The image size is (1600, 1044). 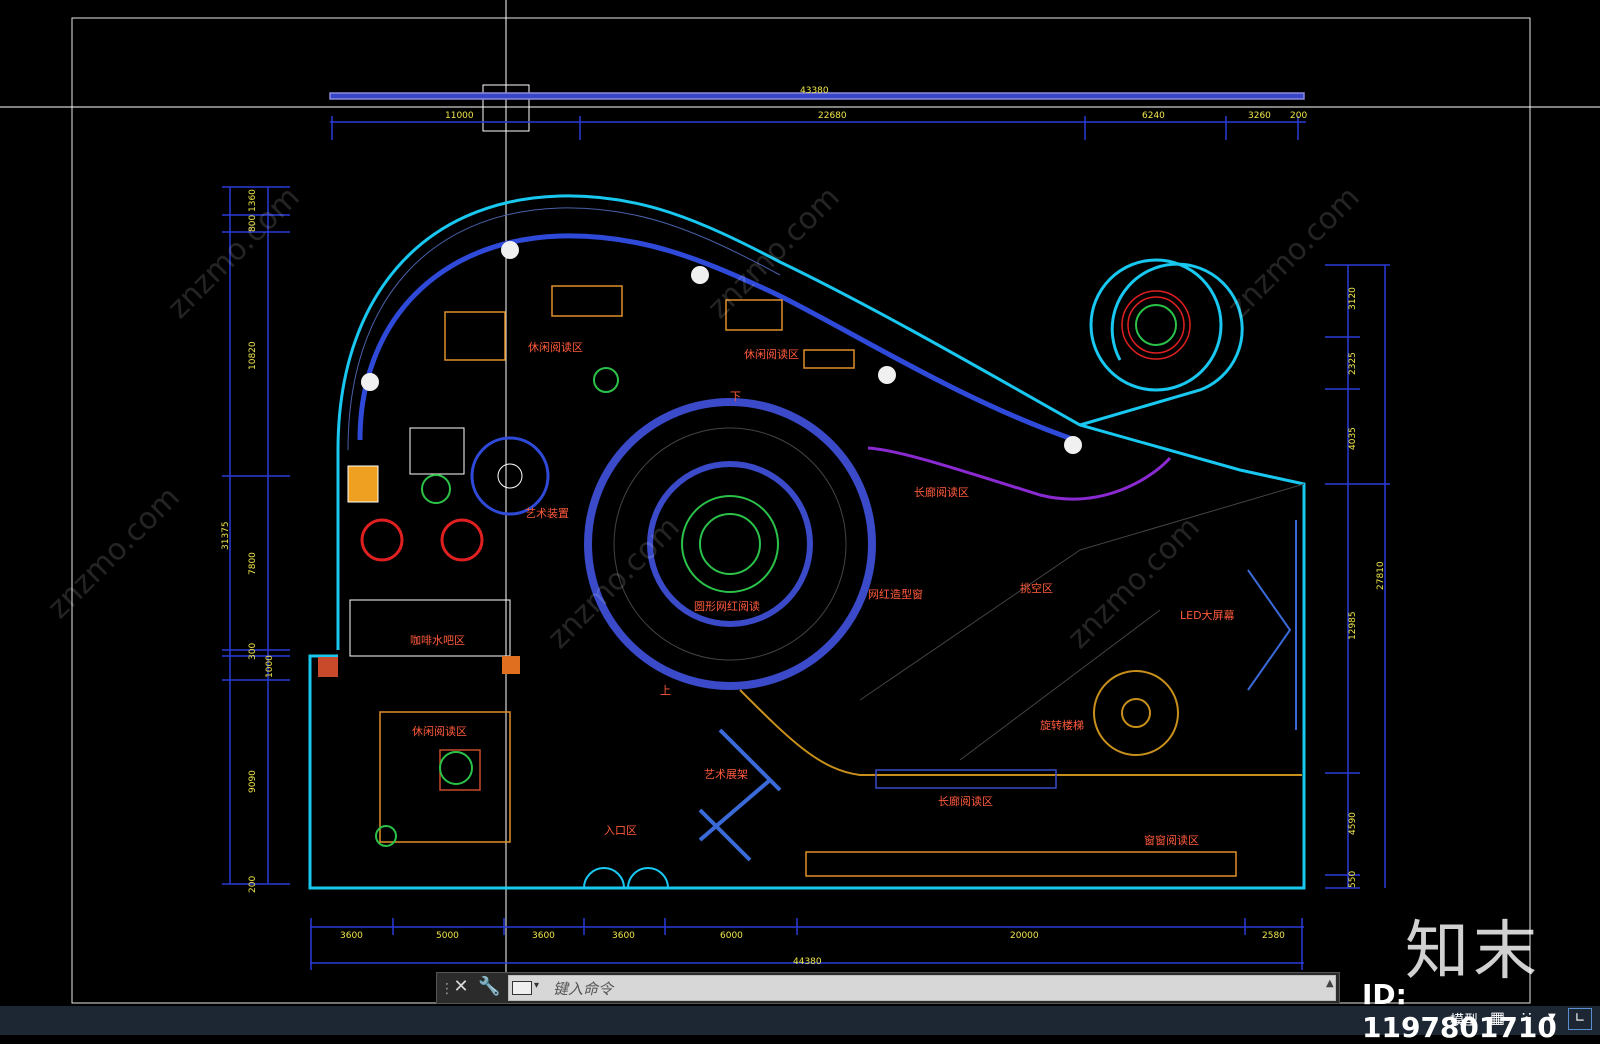 I want to click on dim-bottom-2: 5000, so click(x=447, y=936).